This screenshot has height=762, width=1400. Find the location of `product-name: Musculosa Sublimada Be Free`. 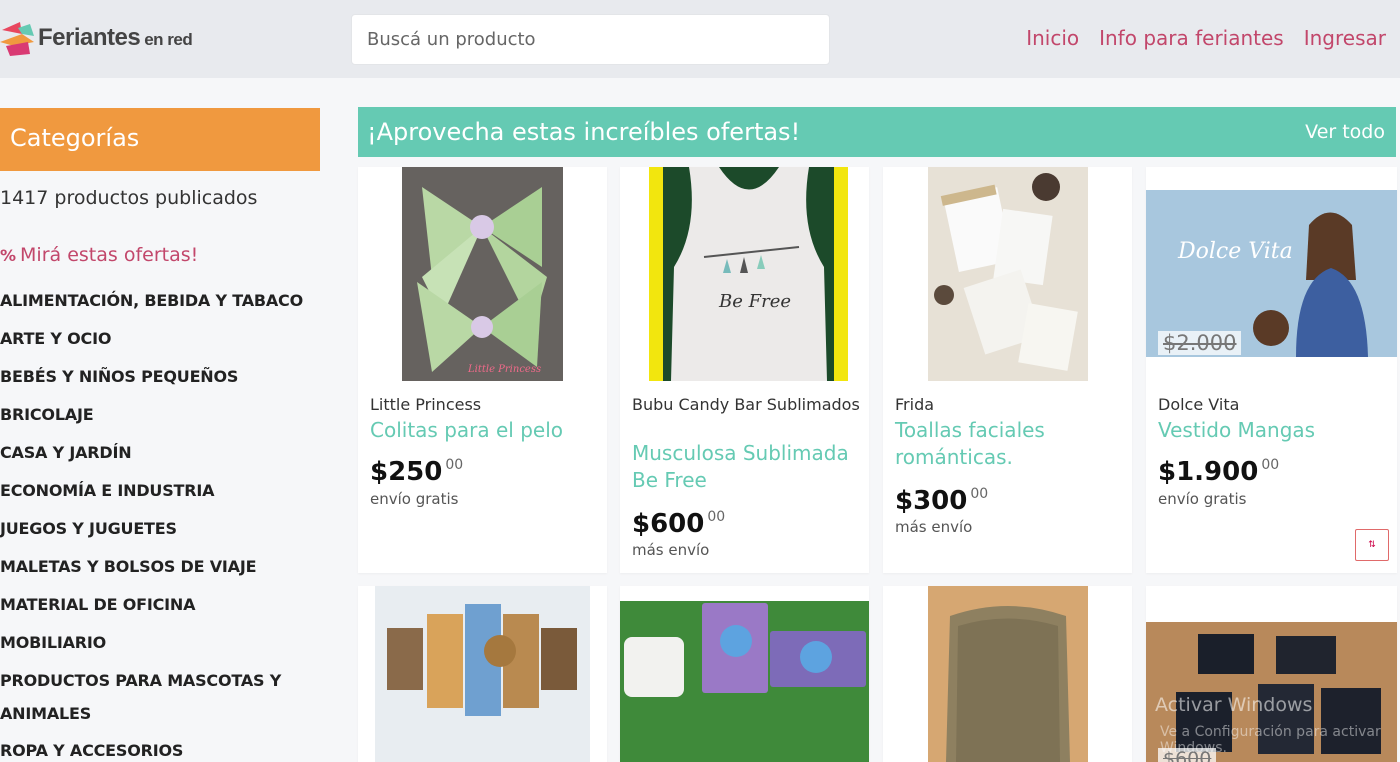

product-name: Musculosa Sublimada Be Free is located at coordinates (748, 467).